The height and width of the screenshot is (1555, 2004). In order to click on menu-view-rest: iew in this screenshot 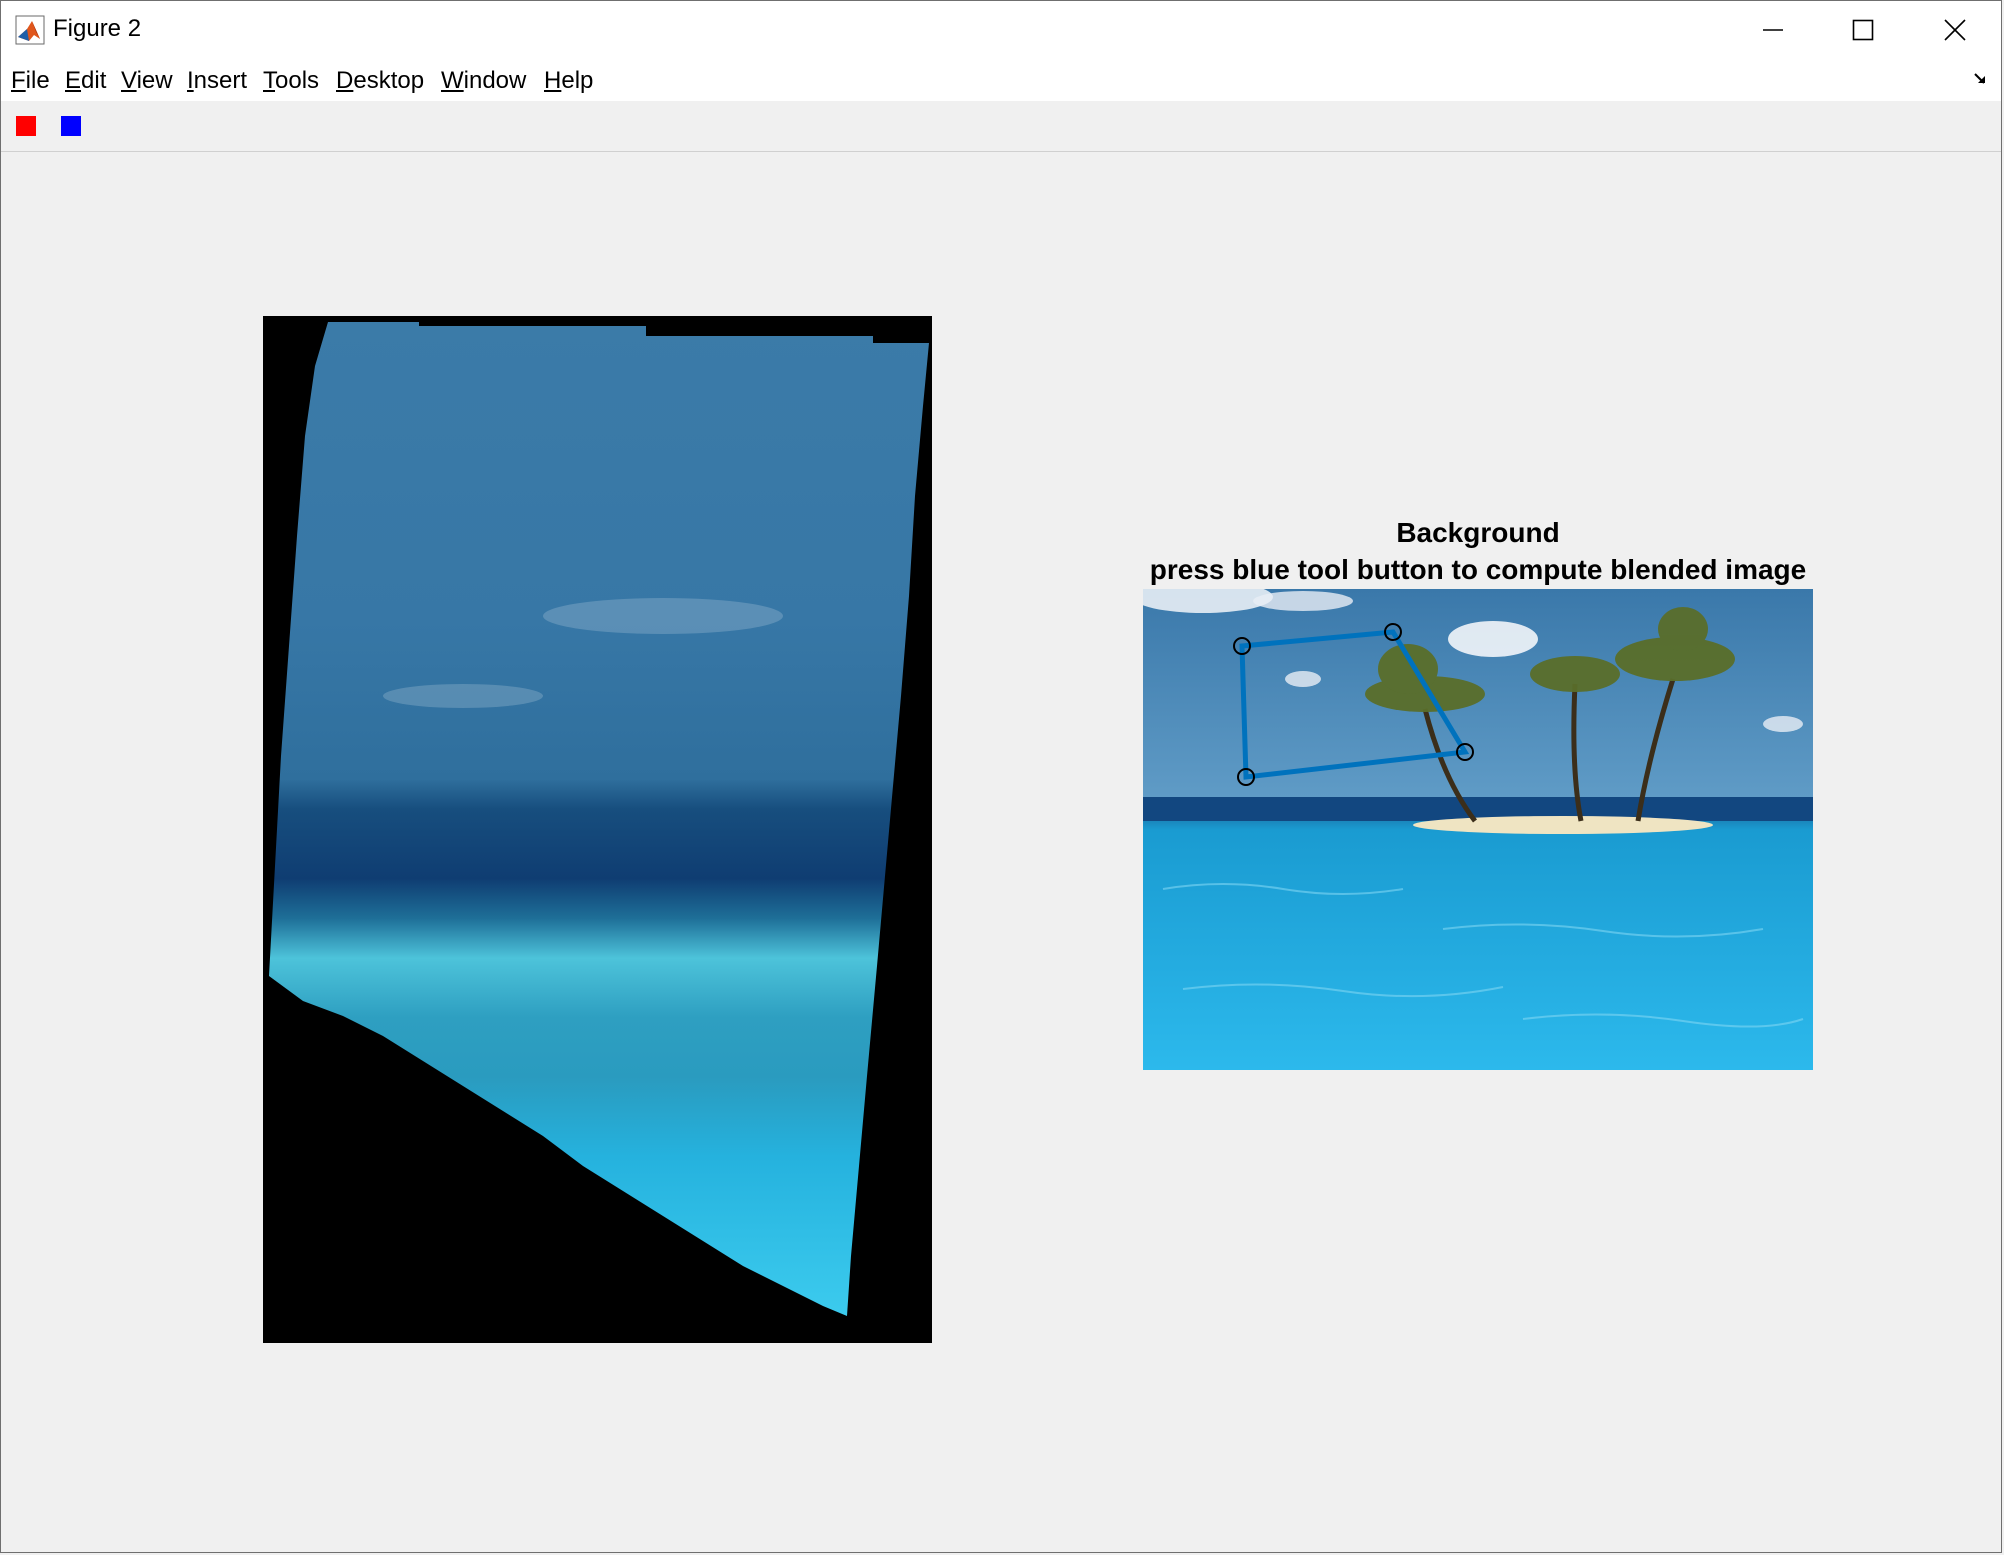, I will do `click(154, 80)`.